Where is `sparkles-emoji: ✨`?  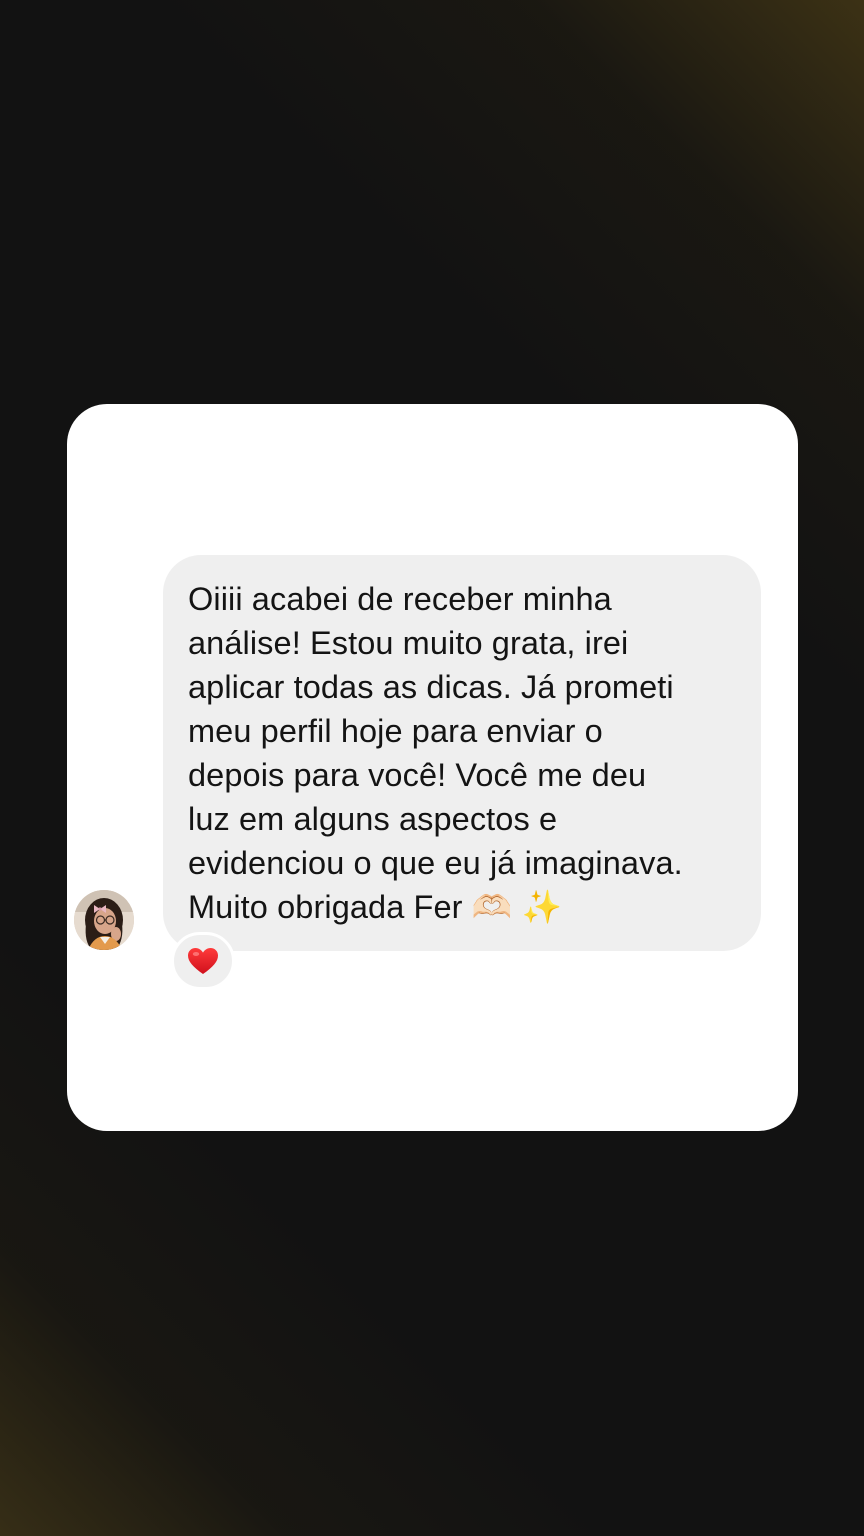
sparkles-emoji: ✨ is located at coordinates (542, 907).